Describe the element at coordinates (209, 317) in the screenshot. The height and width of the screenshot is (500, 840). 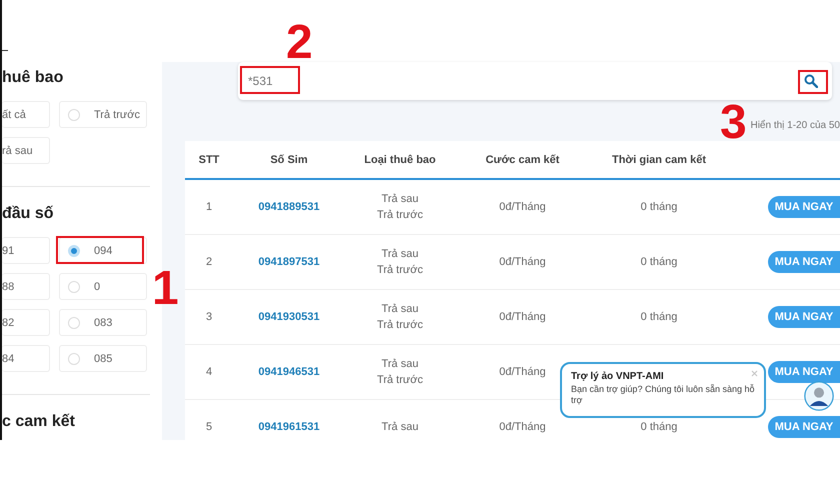
I see `table-cell: 3` at that location.